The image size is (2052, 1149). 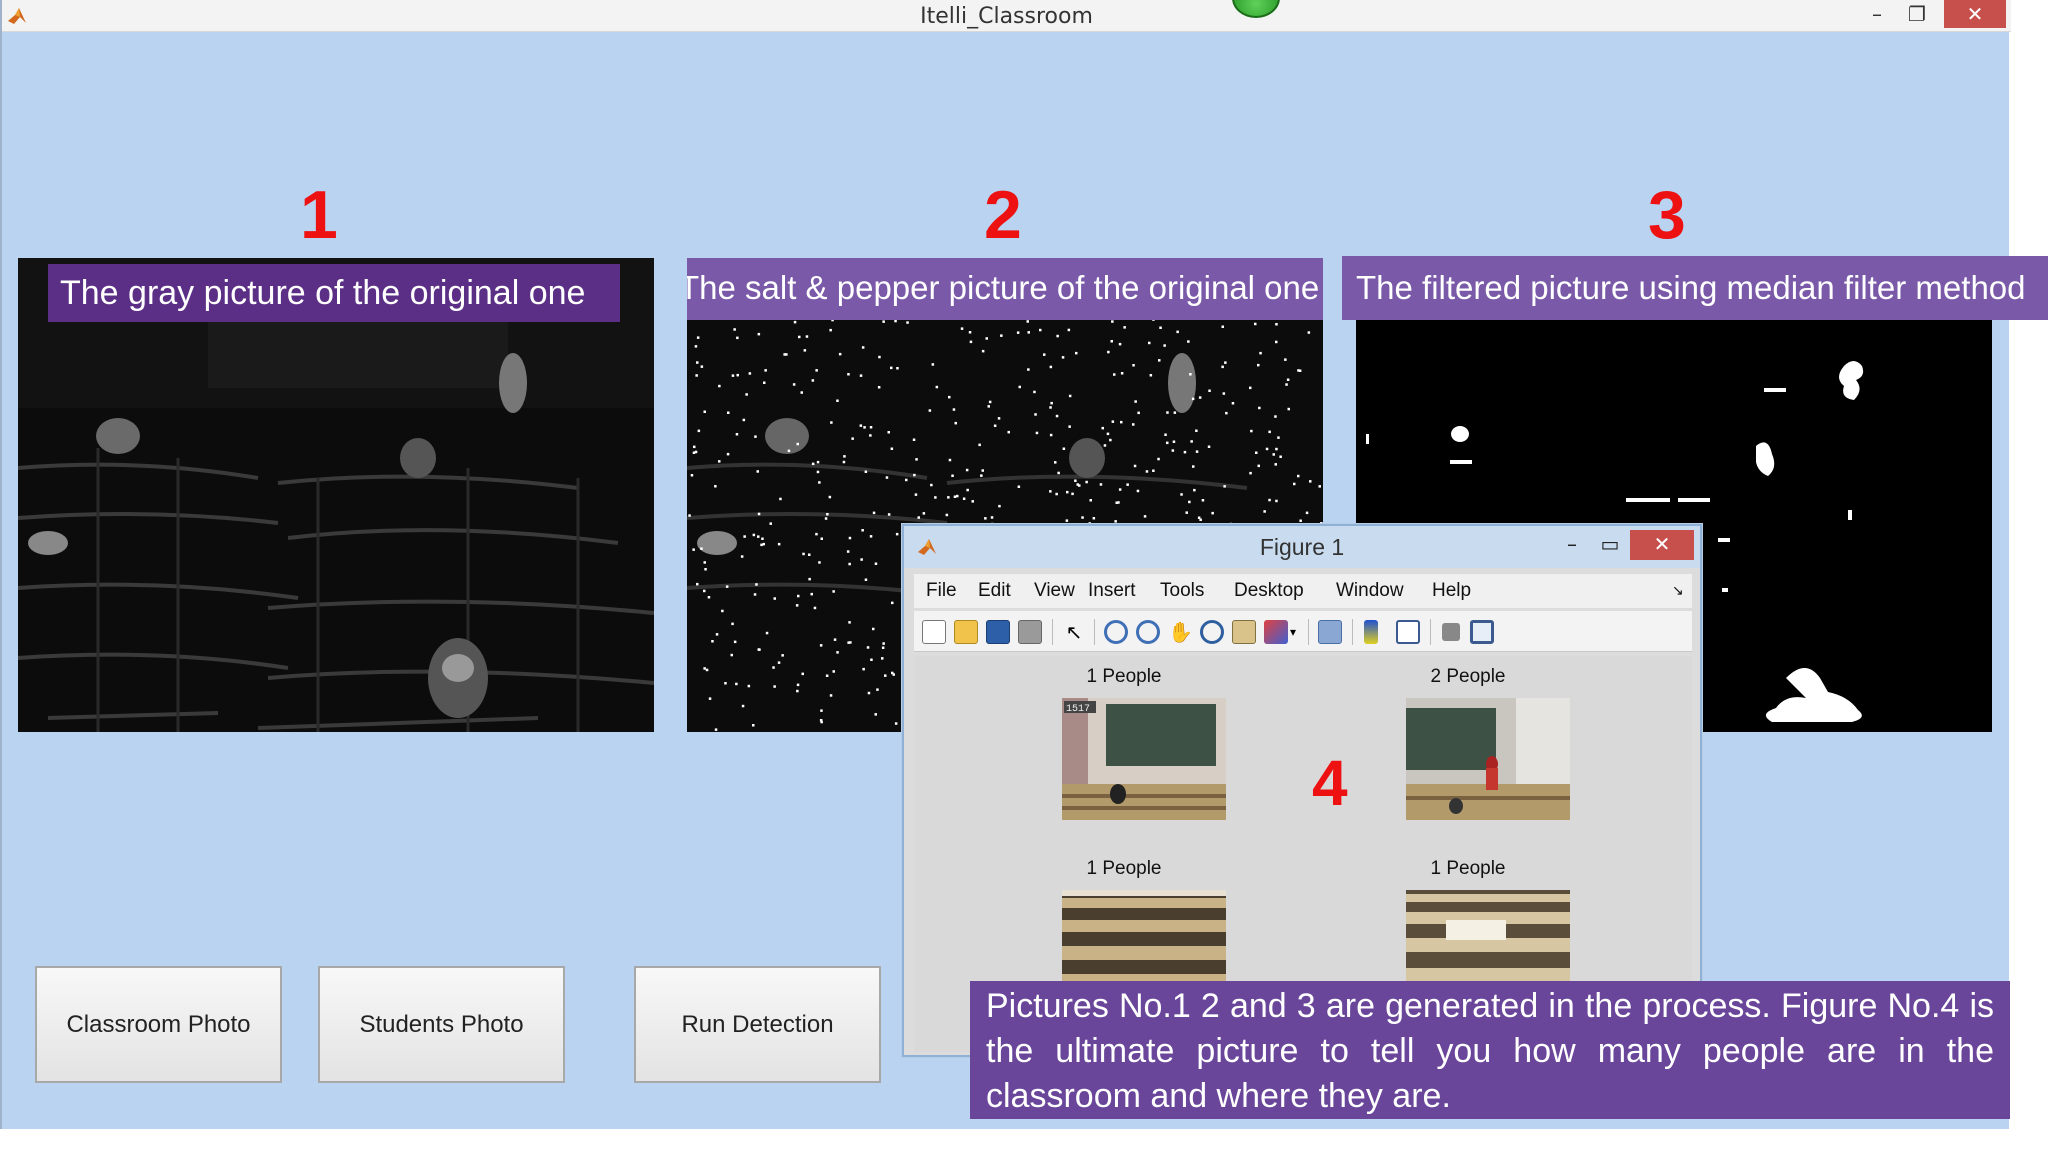 I want to click on gray-picture-axes: The gray picture of the original one, so click(x=336, y=495).